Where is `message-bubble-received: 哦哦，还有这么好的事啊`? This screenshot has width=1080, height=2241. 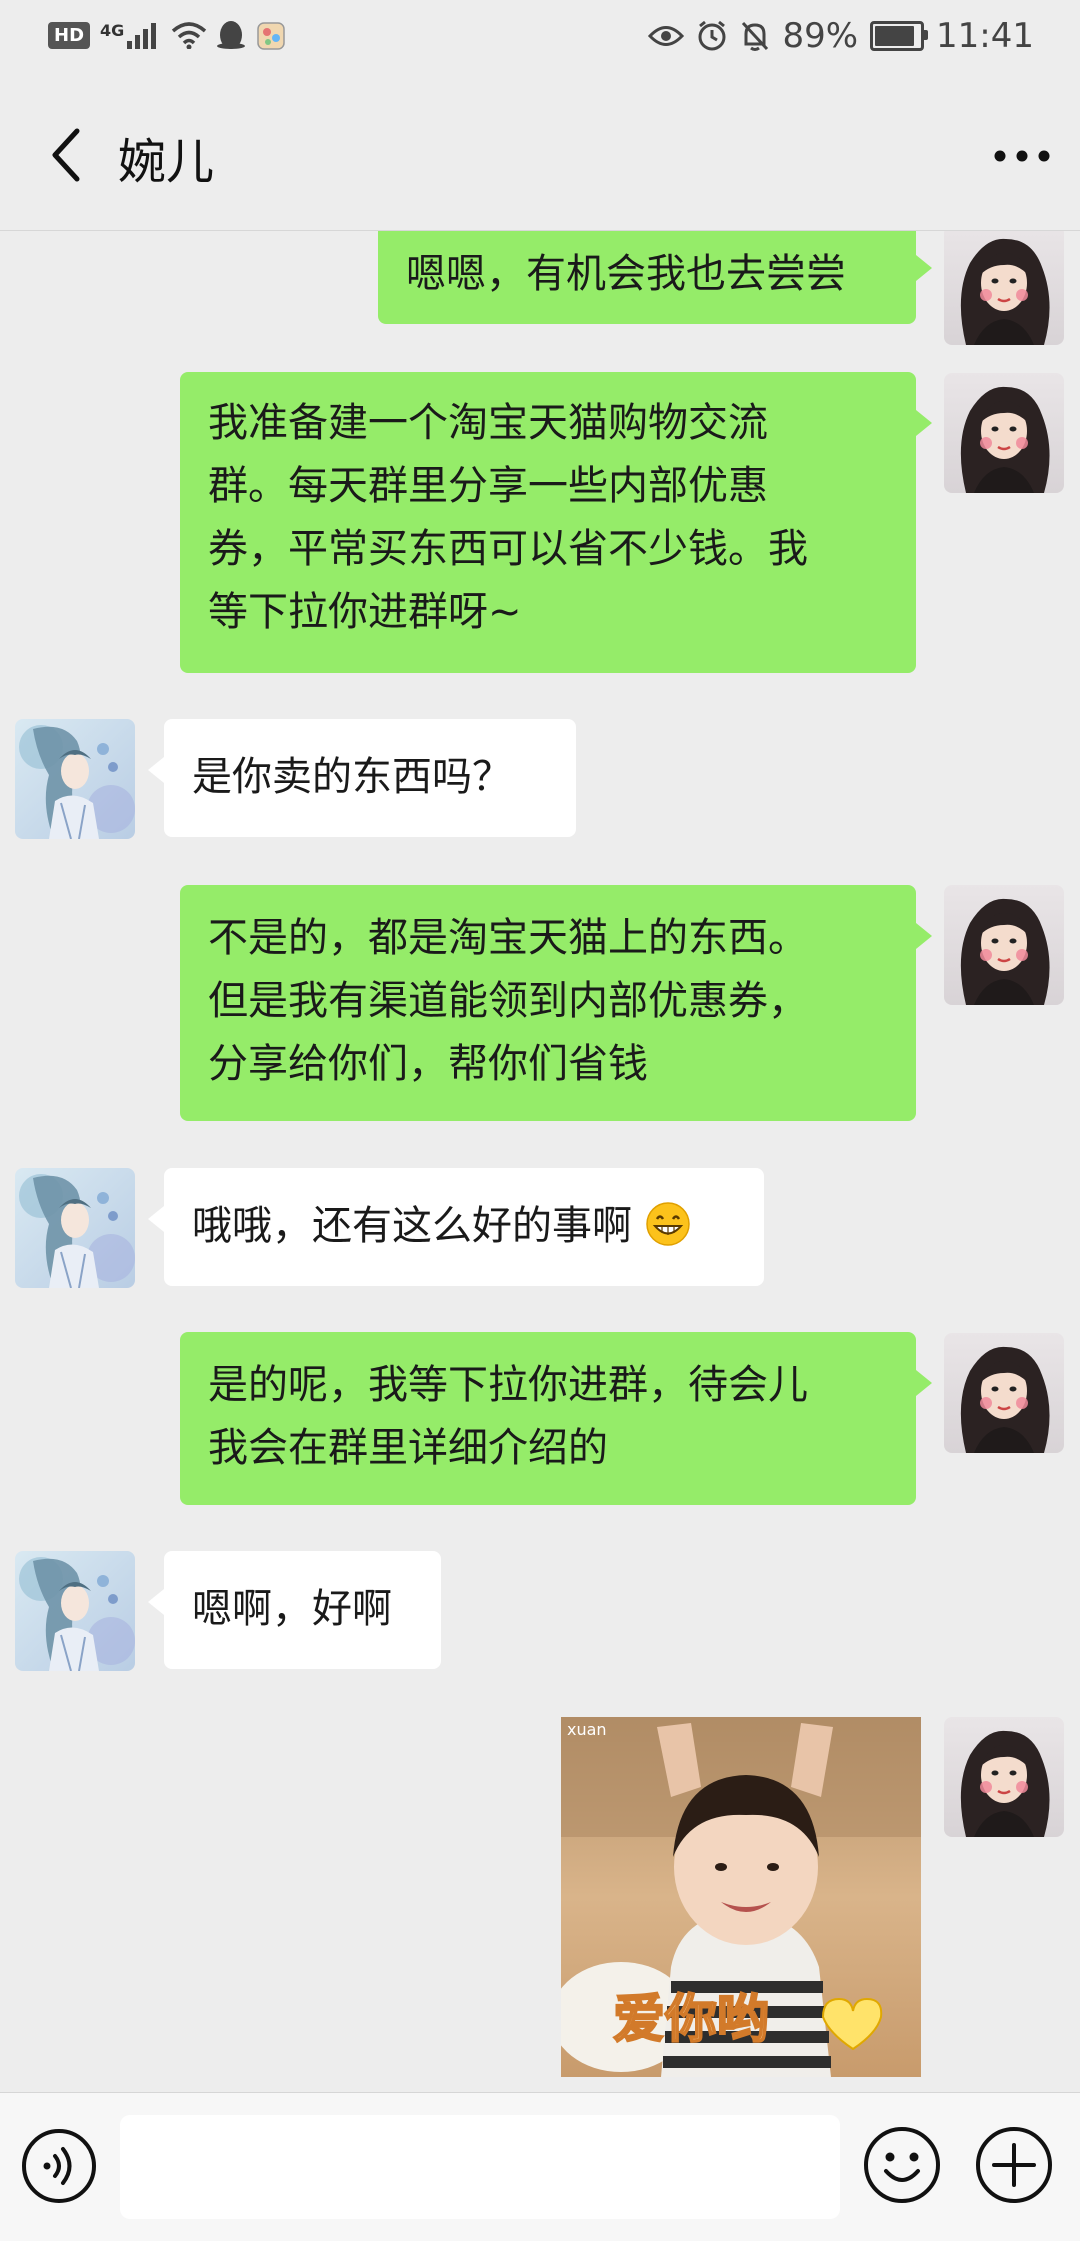
message-bubble-received: 哦哦，还有这么好的事啊 is located at coordinates (456, 1227).